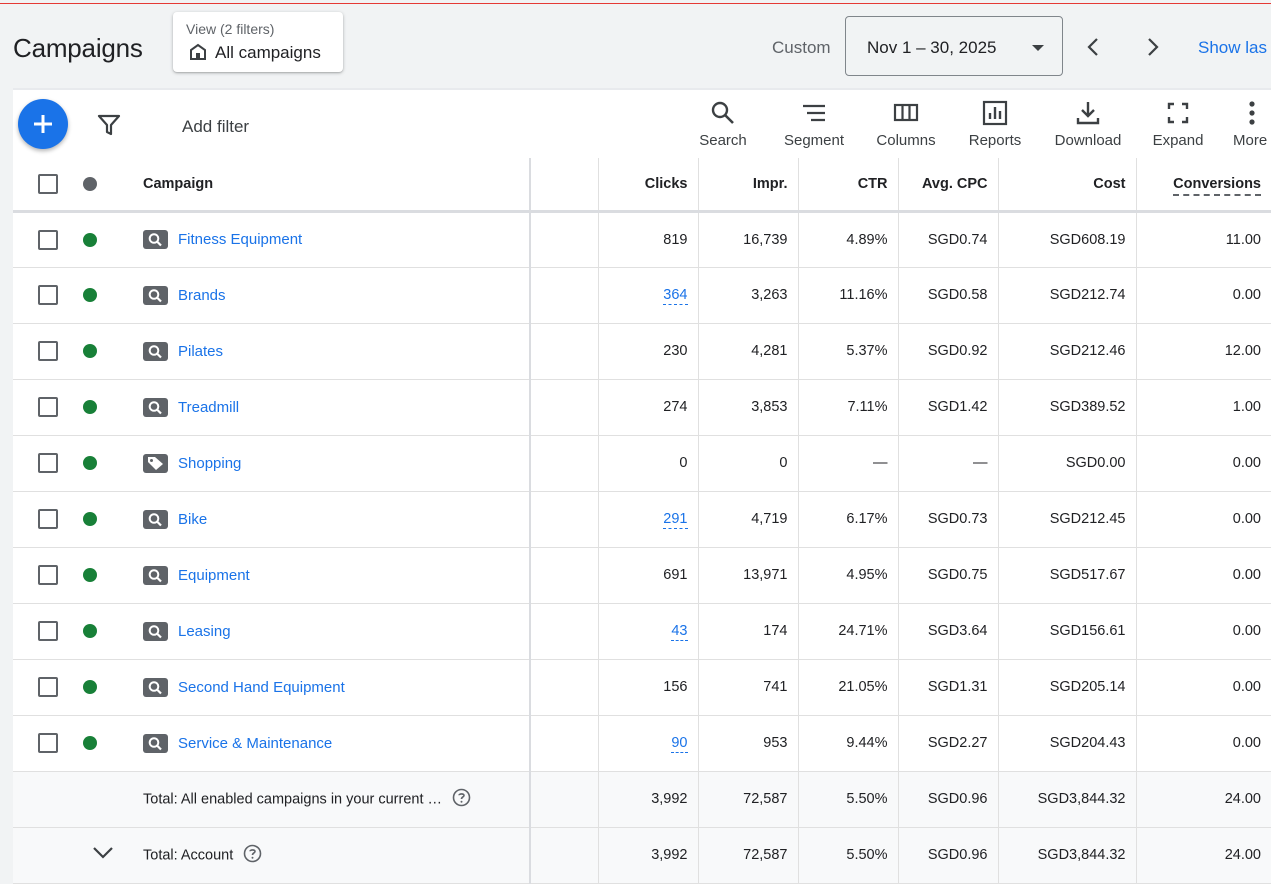 The image size is (1271, 884). What do you see at coordinates (1153, 47) in the screenshot?
I see `chevron-right-icon` at bounding box center [1153, 47].